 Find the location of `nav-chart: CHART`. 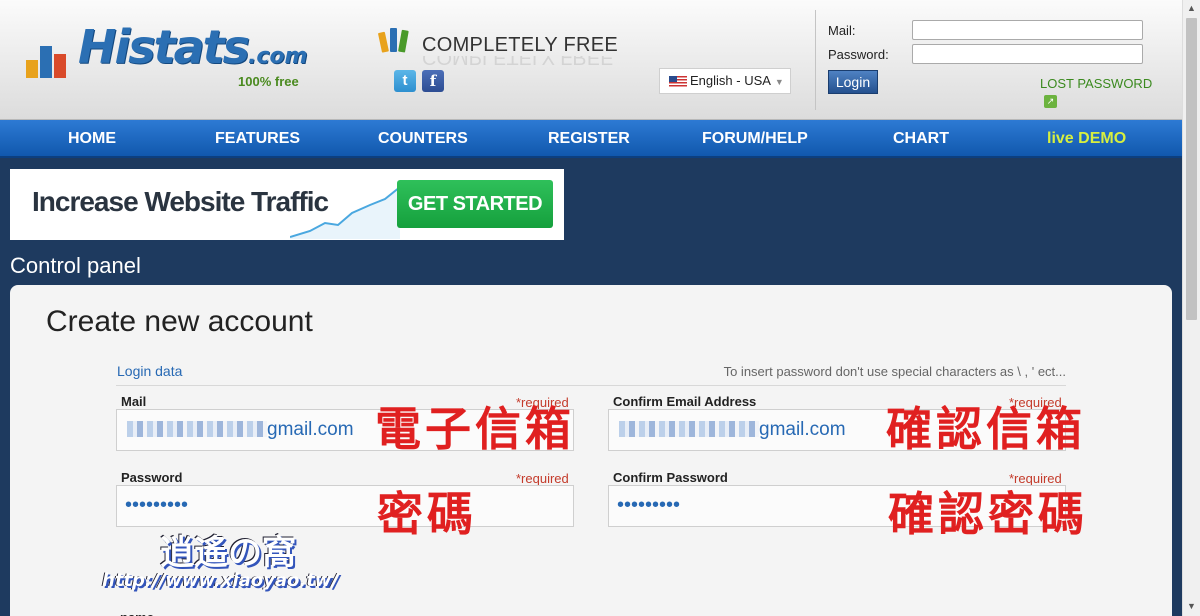

nav-chart: CHART is located at coordinates (921, 139).